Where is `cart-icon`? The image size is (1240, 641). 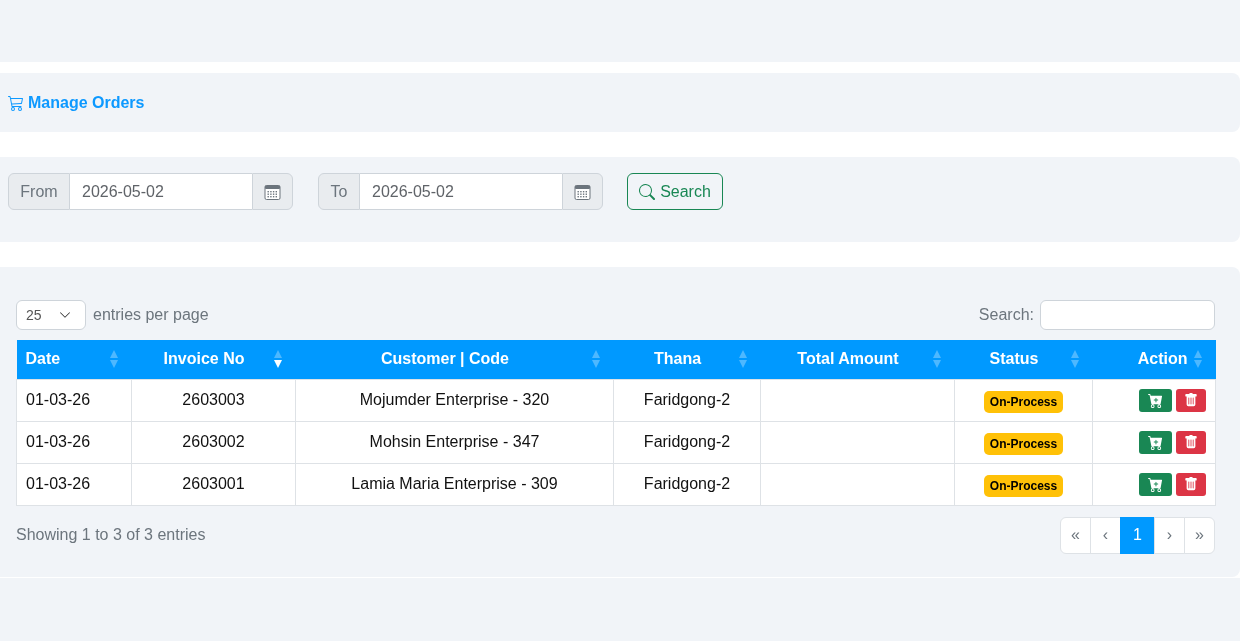
cart-icon is located at coordinates (16, 102).